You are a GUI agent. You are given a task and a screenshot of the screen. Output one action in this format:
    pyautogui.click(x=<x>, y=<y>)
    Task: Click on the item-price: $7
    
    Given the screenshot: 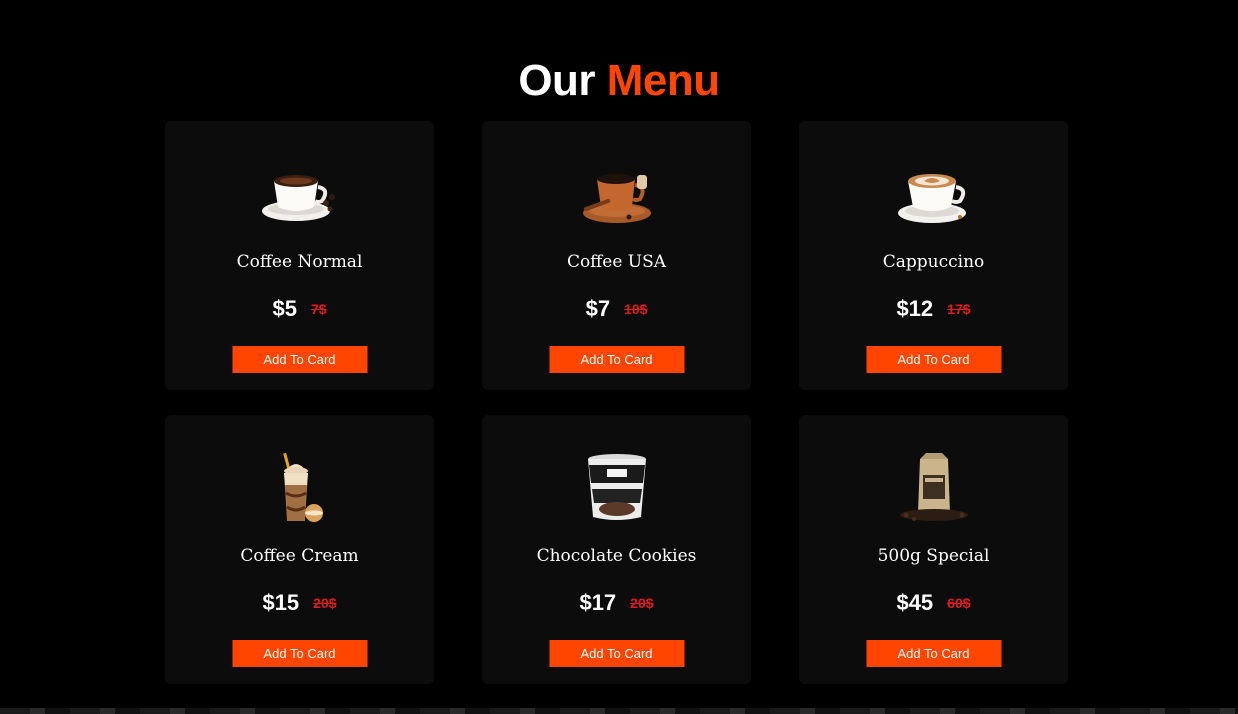 What is the action you would take?
    pyautogui.click(x=598, y=308)
    